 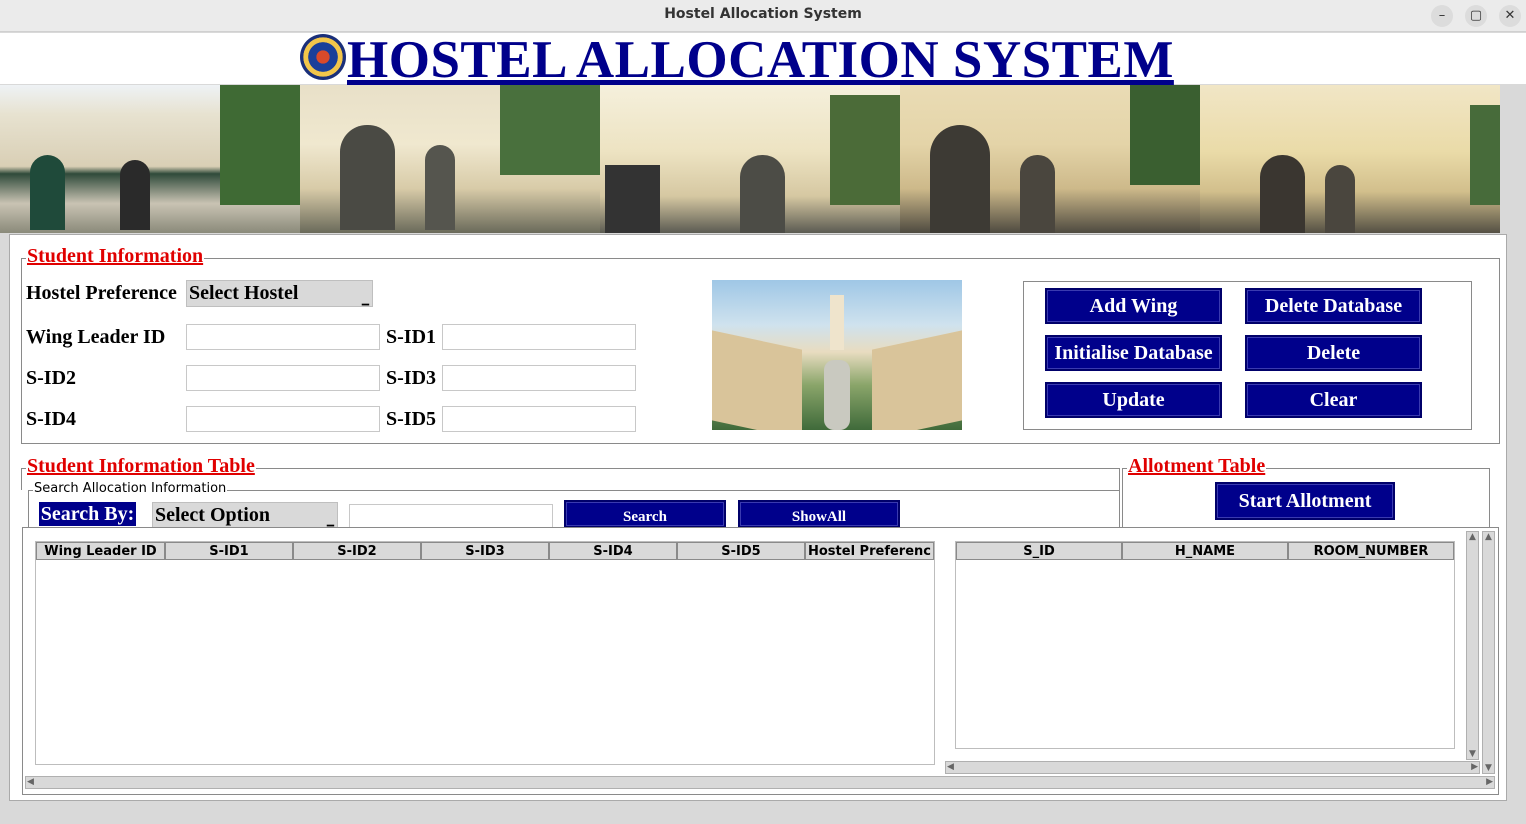 I want to click on wing-leader-id-label: Wing Leader ID, so click(x=96, y=337).